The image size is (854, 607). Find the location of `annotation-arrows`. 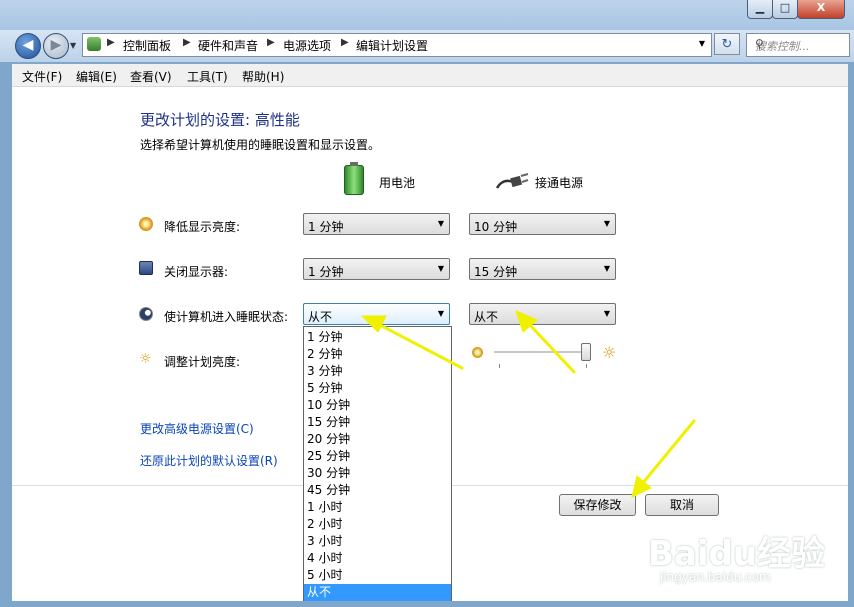

annotation-arrows is located at coordinates (528, 404).